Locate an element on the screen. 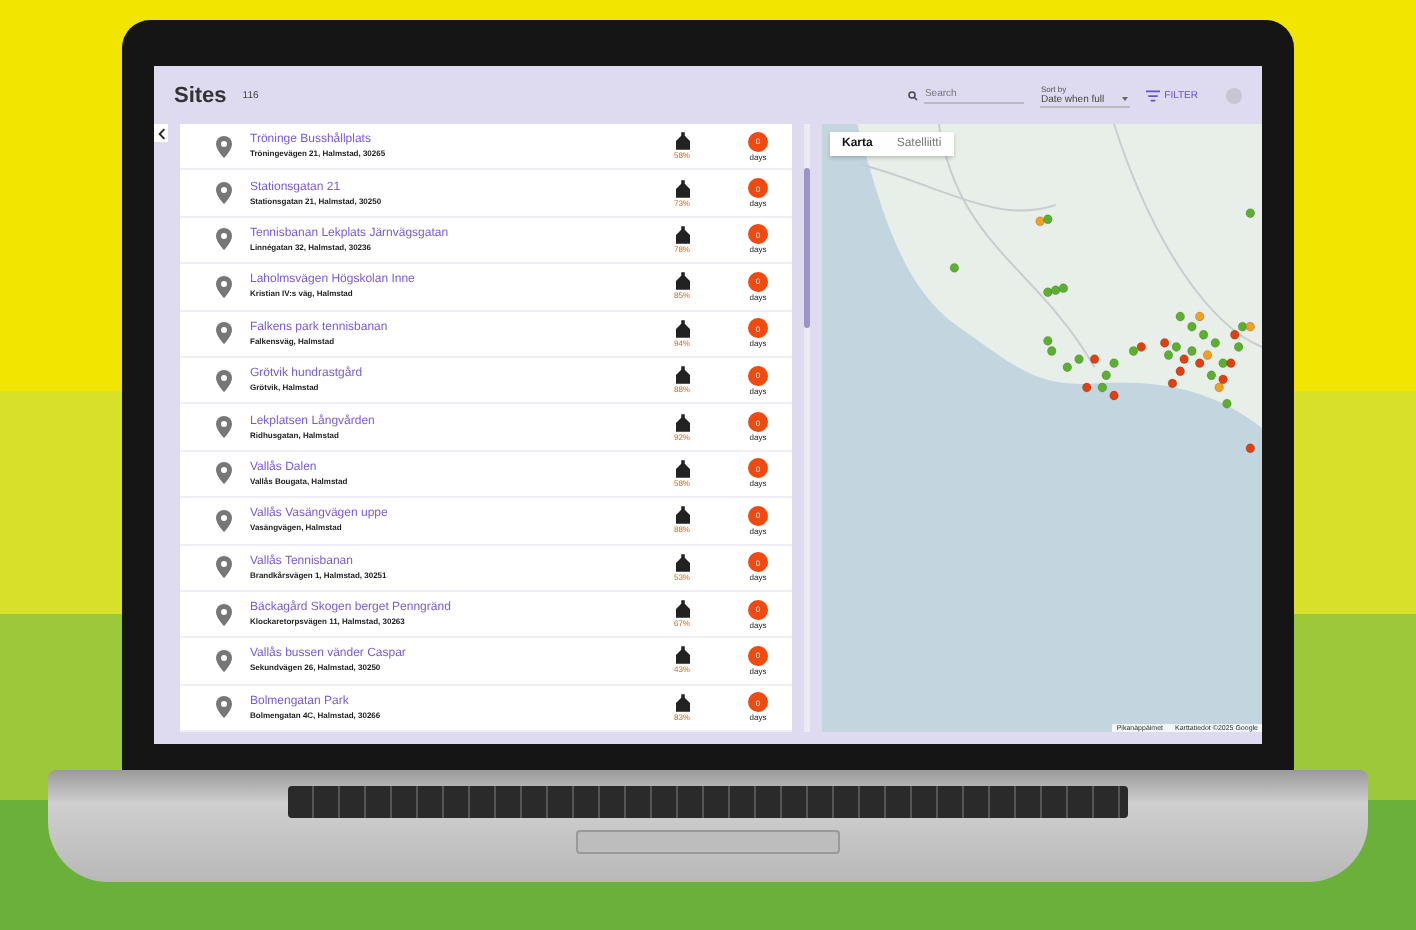 This screenshot has width=1416, height=930. caret-icon is located at coordinates (1125, 98).